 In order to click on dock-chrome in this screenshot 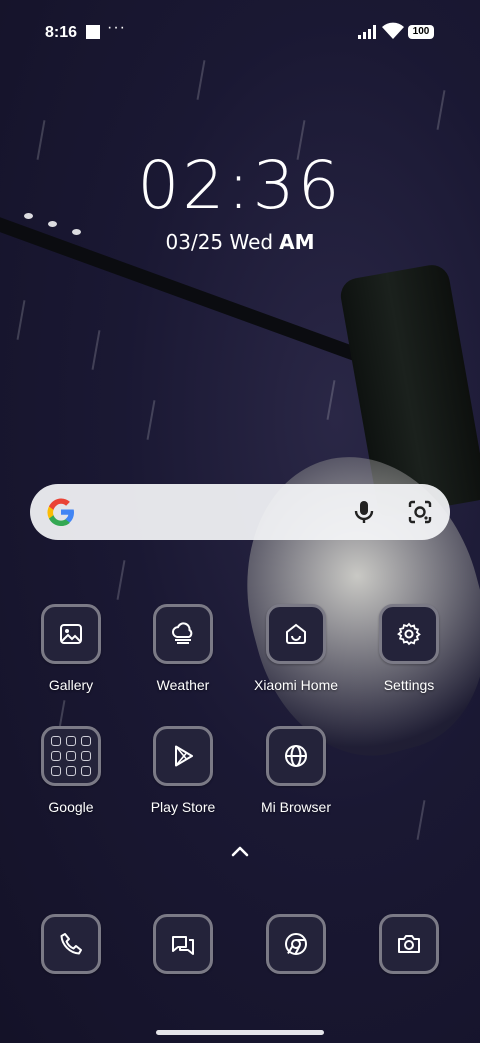, I will do `click(296, 944)`.